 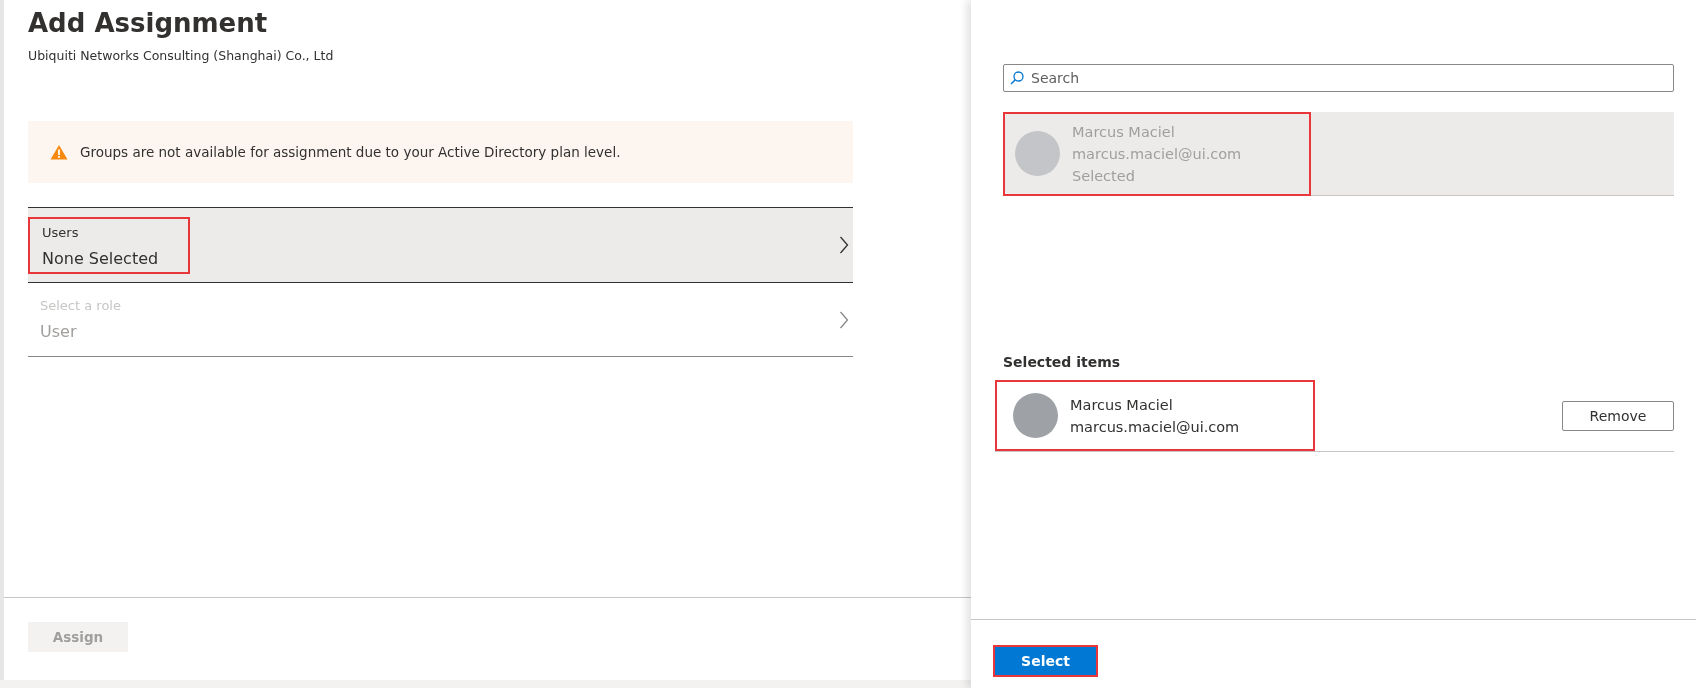 What do you see at coordinates (181, 55) in the screenshot?
I see `page-subtitle: Ubiquiti Networks Consulting (Shanghai) Co., Ltd` at bounding box center [181, 55].